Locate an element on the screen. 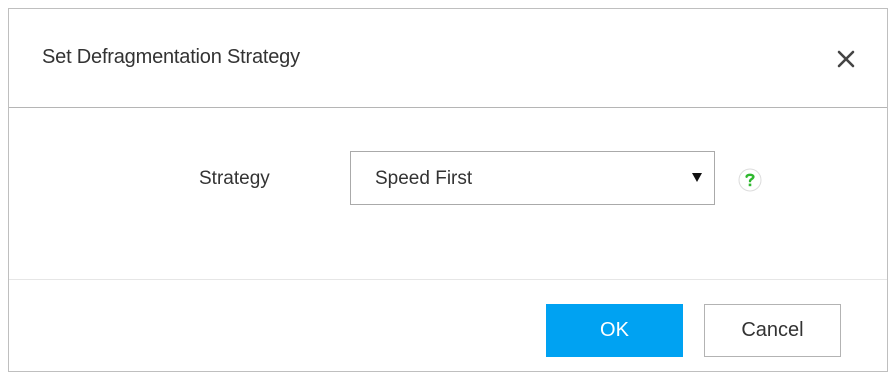 This screenshot has height=372, width=890. question-help-icon is located at coordinates (750, 180).